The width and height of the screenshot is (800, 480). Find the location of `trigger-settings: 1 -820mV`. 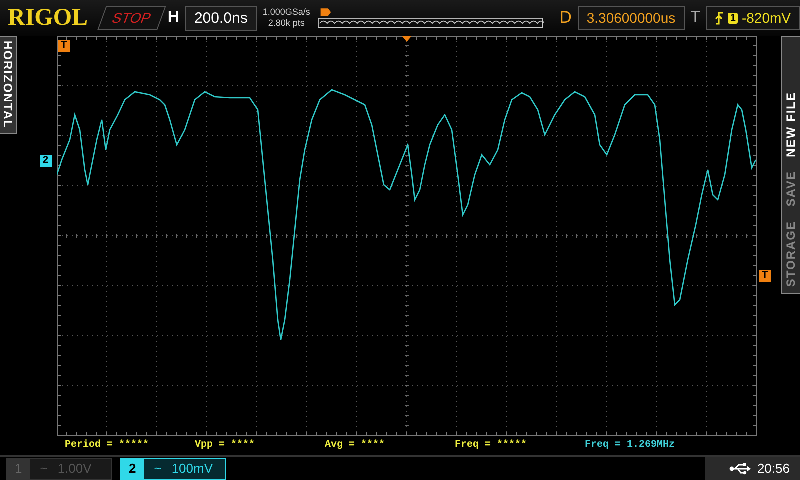

trigger-settings: 1 -820mV is located at coordinates (753, 18).